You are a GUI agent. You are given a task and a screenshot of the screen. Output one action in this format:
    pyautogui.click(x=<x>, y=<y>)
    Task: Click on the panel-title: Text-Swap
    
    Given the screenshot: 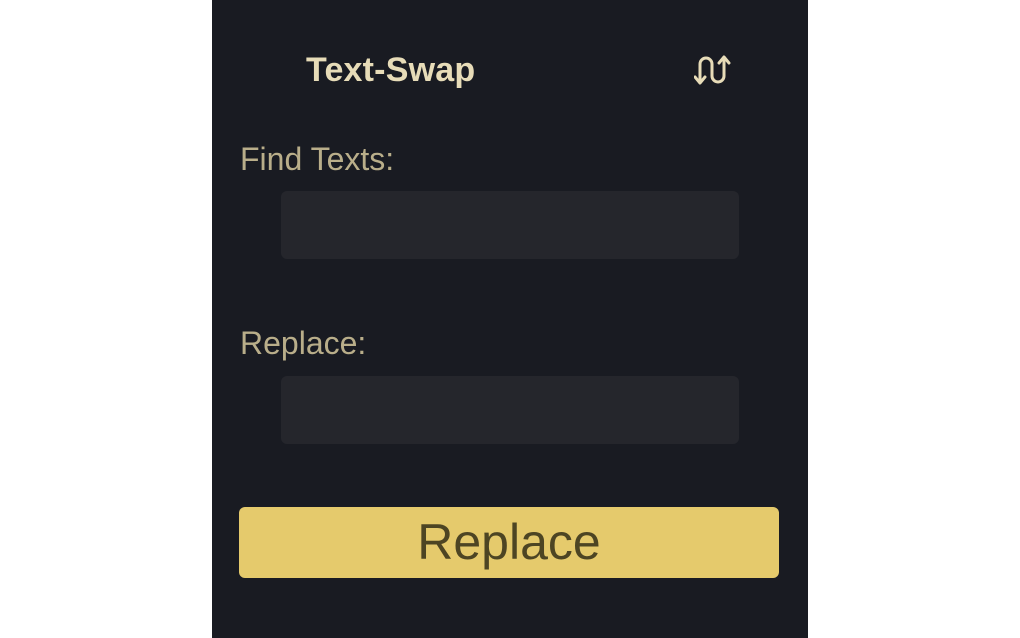 What is the action you would take?
    pyautogui.click(x=391, y=70)
    